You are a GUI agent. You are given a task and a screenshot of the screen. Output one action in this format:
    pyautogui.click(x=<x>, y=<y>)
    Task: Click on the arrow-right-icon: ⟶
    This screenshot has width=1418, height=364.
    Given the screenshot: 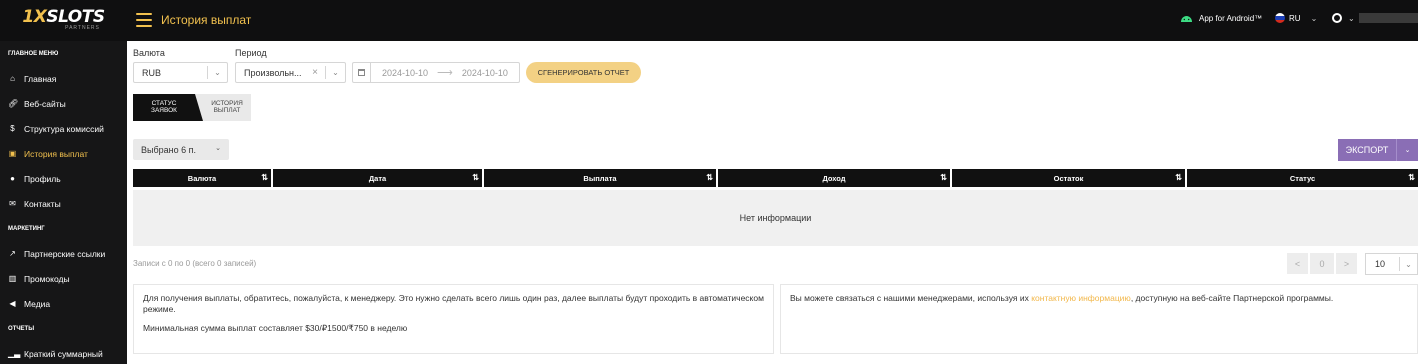 What is the action you would take?
    pyautogui.click(x=445, y=73)
    